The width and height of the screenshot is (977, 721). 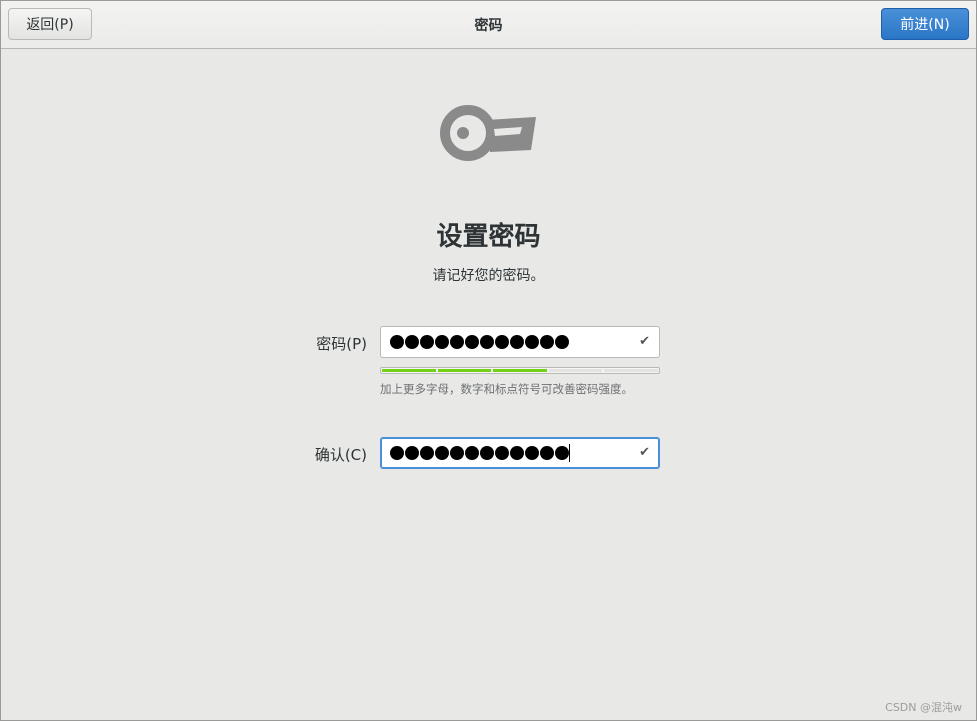 I want to click on password-masked-value, so click(x=475, y=342).